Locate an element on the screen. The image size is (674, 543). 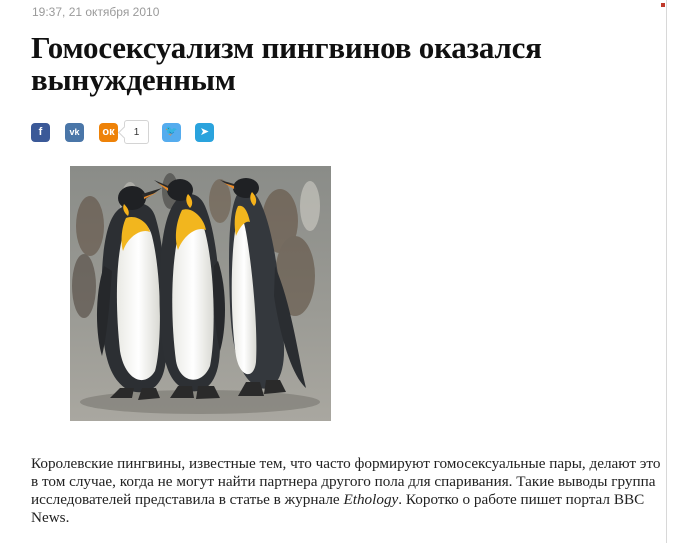
share-count: 1 is located at coordinates (136, 132).